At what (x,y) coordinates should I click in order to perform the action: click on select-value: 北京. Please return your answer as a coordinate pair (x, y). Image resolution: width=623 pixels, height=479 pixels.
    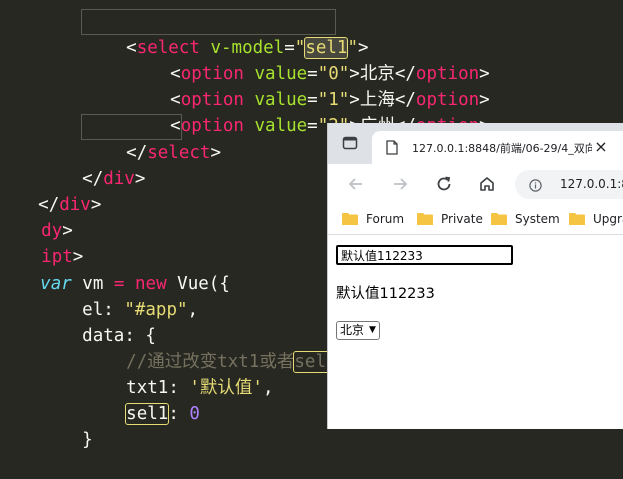
    Looking at the image, I should click on (352, 330).